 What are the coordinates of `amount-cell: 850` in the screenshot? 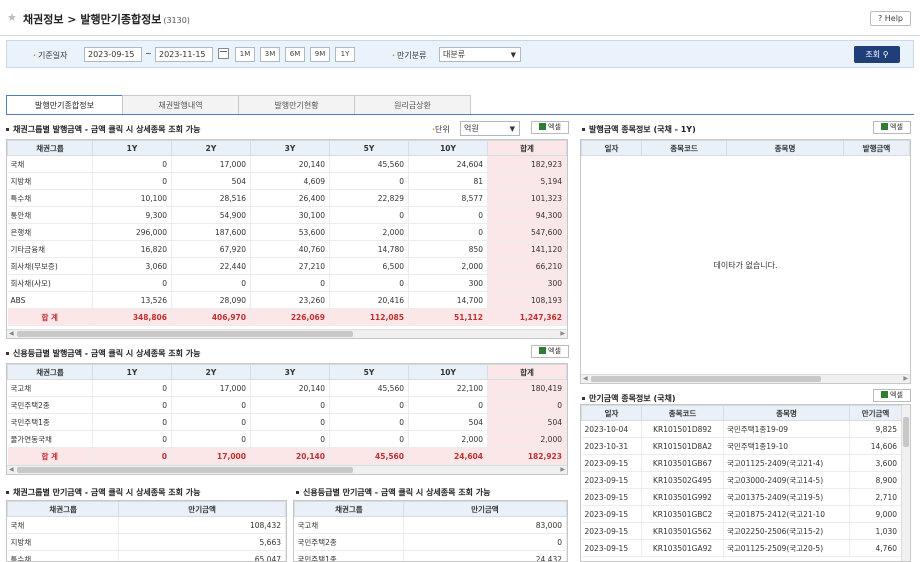 It's located at (448, 249).